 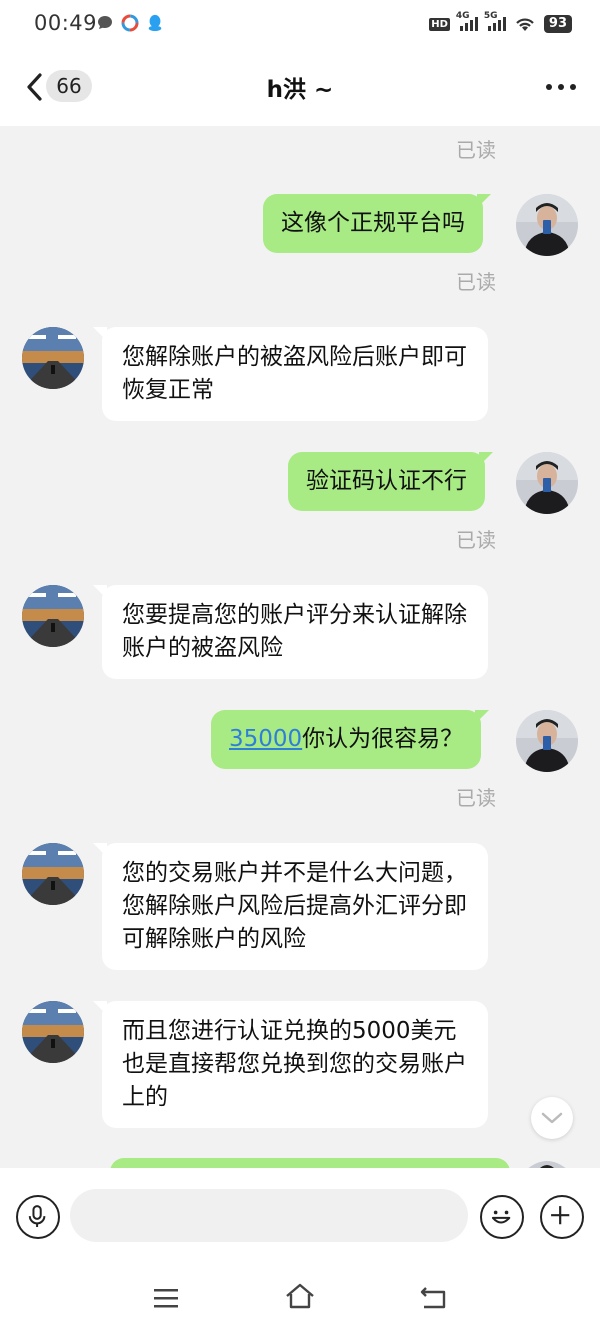 I want to click on plus-icon, so click(x=562, y=1217).